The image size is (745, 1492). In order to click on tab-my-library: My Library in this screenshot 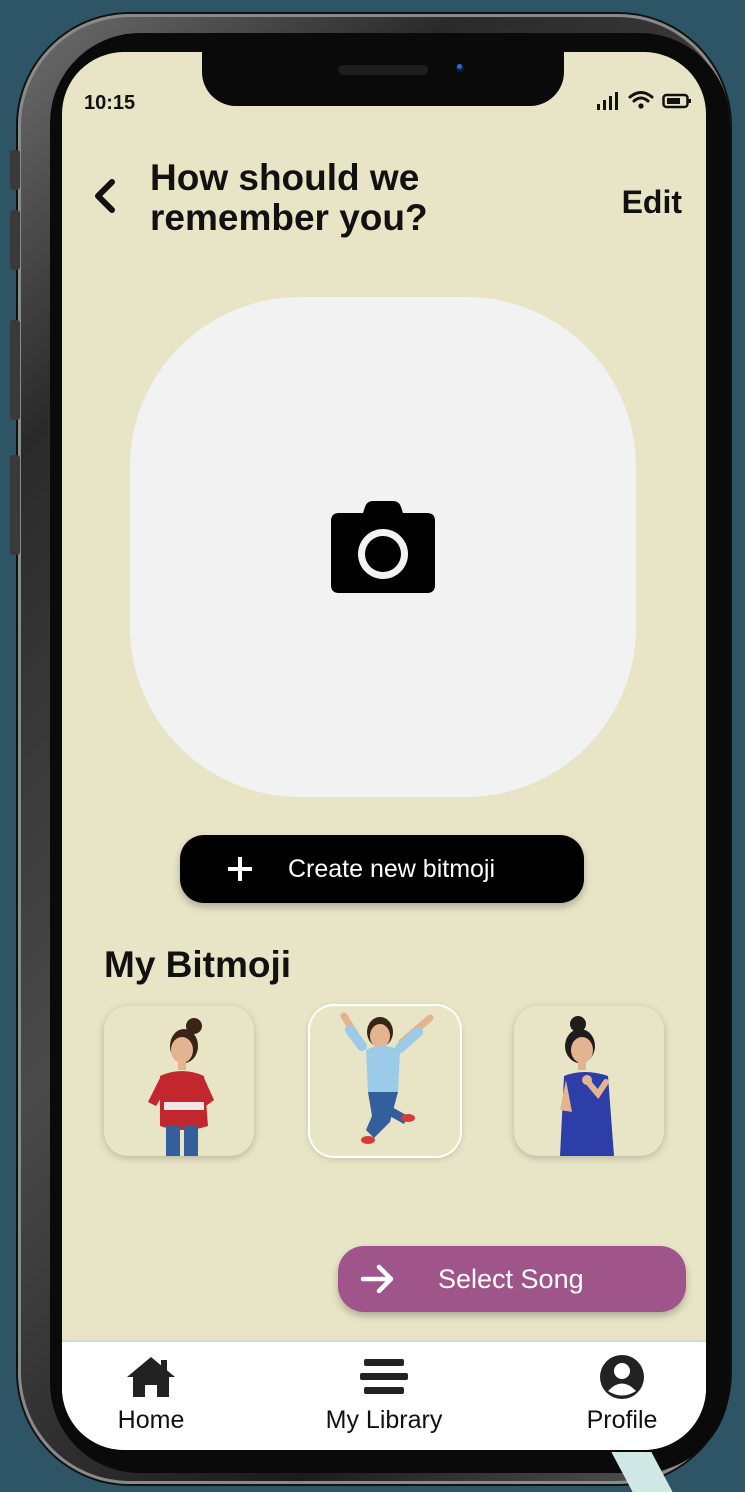, I will do `click(384, 1396)`.